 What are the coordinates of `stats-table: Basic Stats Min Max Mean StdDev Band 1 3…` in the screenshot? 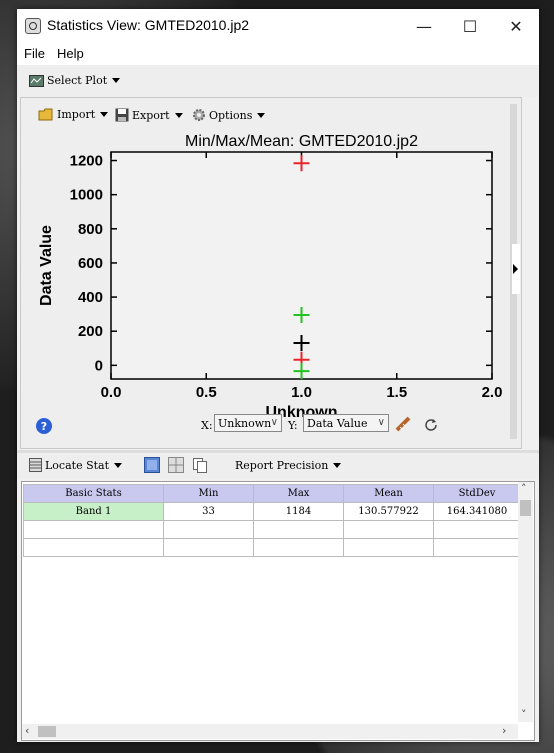 It's located at (272, 520).